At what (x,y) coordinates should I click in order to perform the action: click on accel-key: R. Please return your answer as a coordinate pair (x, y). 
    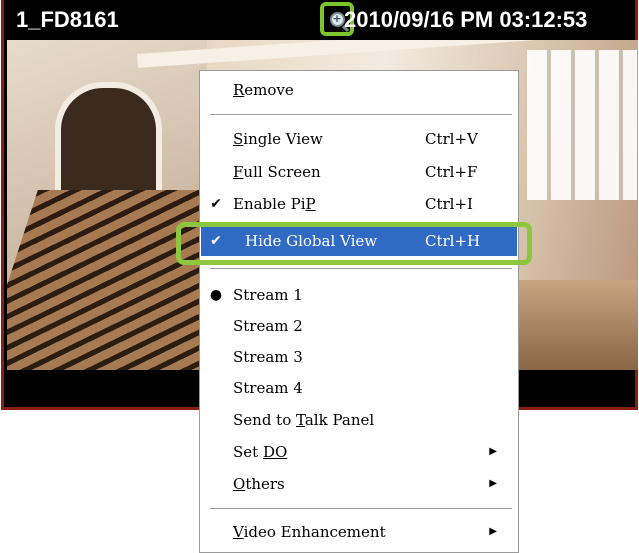
    Looking at the image, I should click on (239, 90).